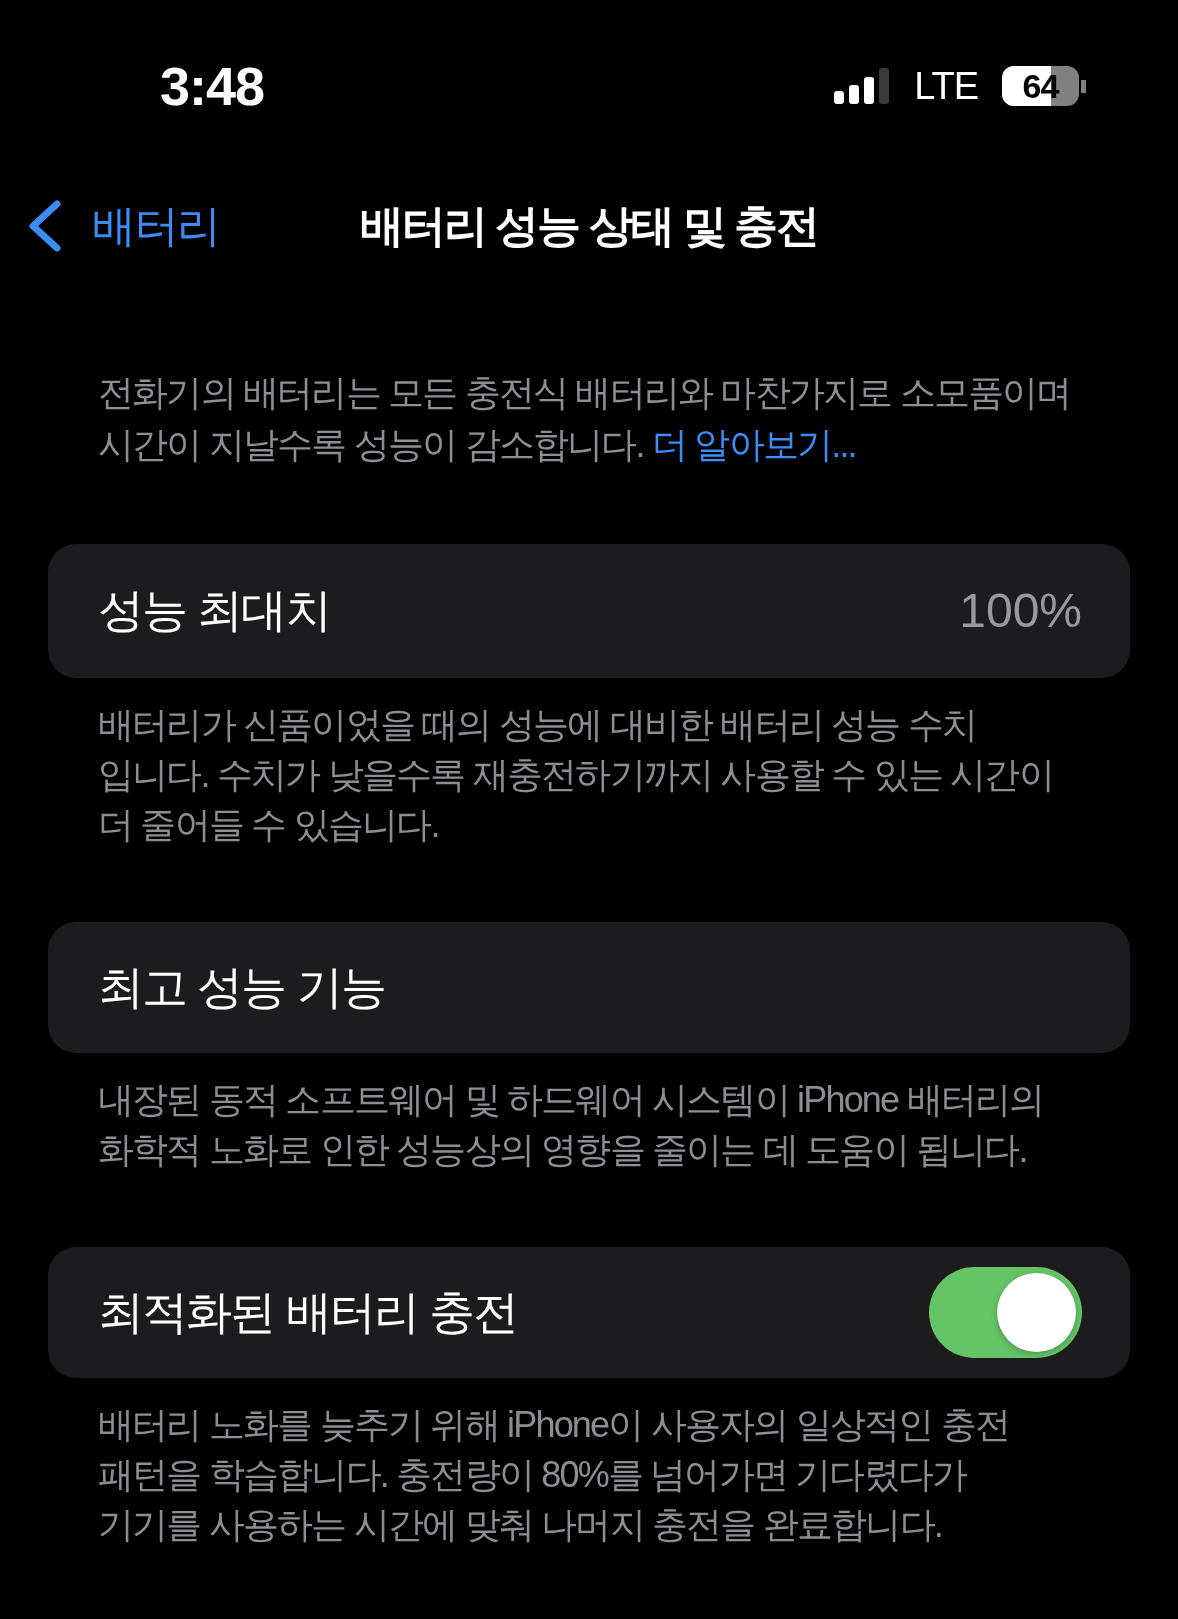 Image resolution: width=1178 pixels, height=1619 pixels. I want to click on signal-icon, so click(862, 86).